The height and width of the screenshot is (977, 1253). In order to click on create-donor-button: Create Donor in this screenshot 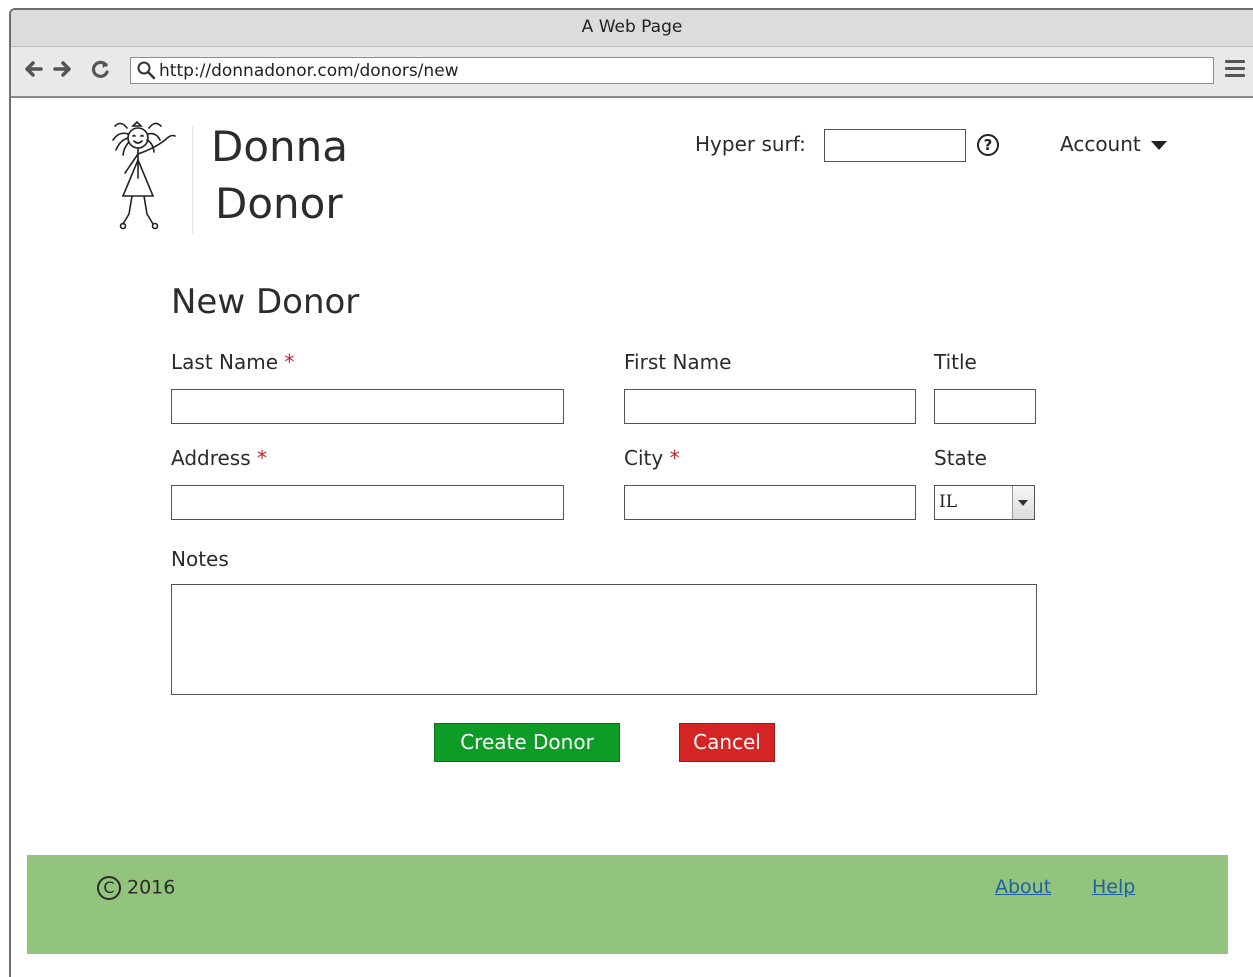, I will do `click(527, 742)`.